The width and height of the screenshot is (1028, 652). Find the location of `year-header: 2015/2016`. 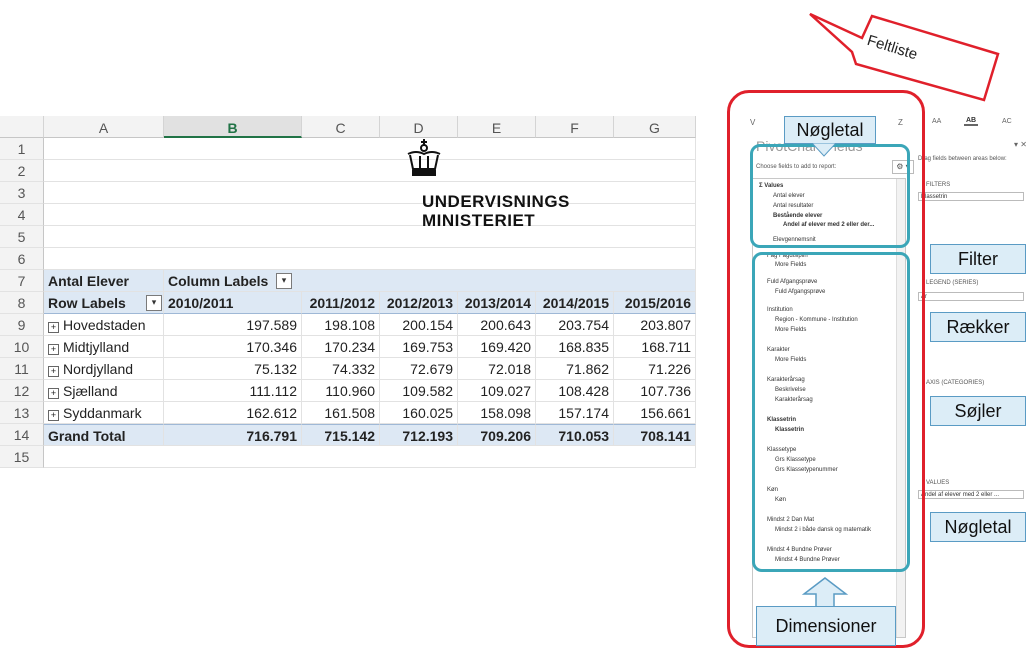

year-header: 2015/2016 is located at coordinates (655, 303).